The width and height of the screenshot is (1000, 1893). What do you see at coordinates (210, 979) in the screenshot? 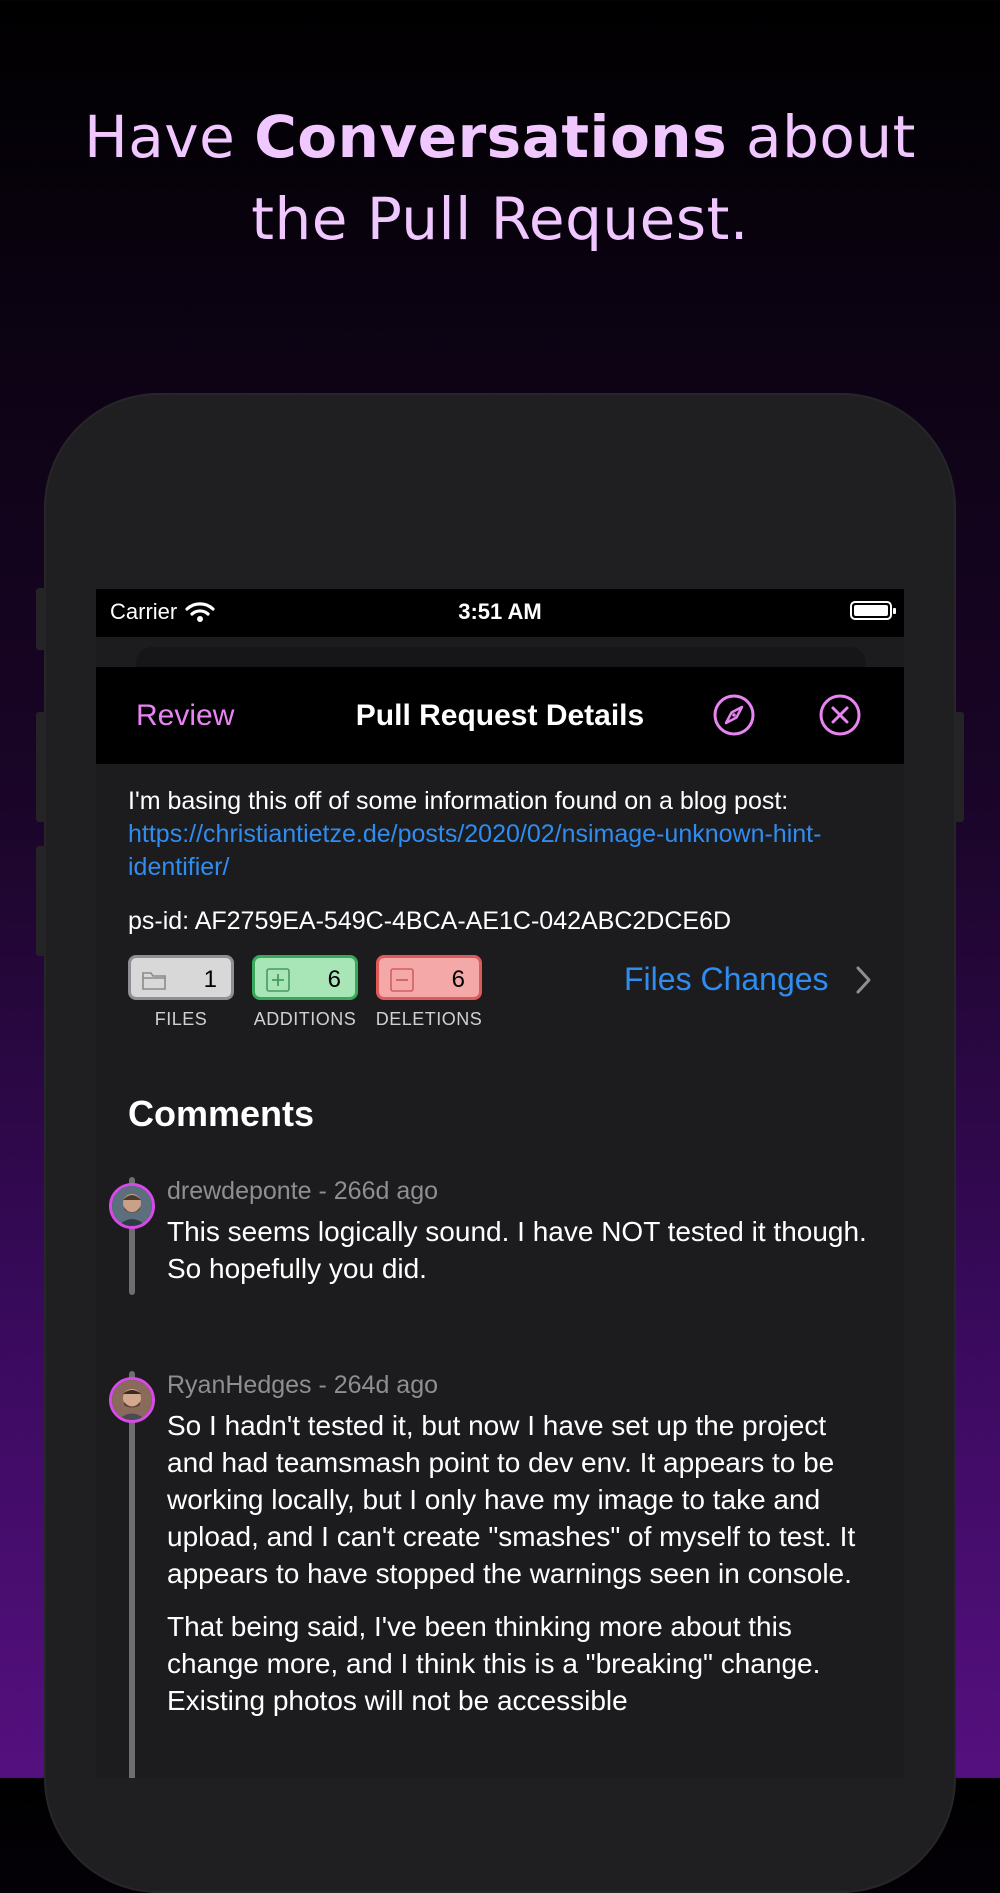
I see `files-count: 1` at bounding box center [210, 979].